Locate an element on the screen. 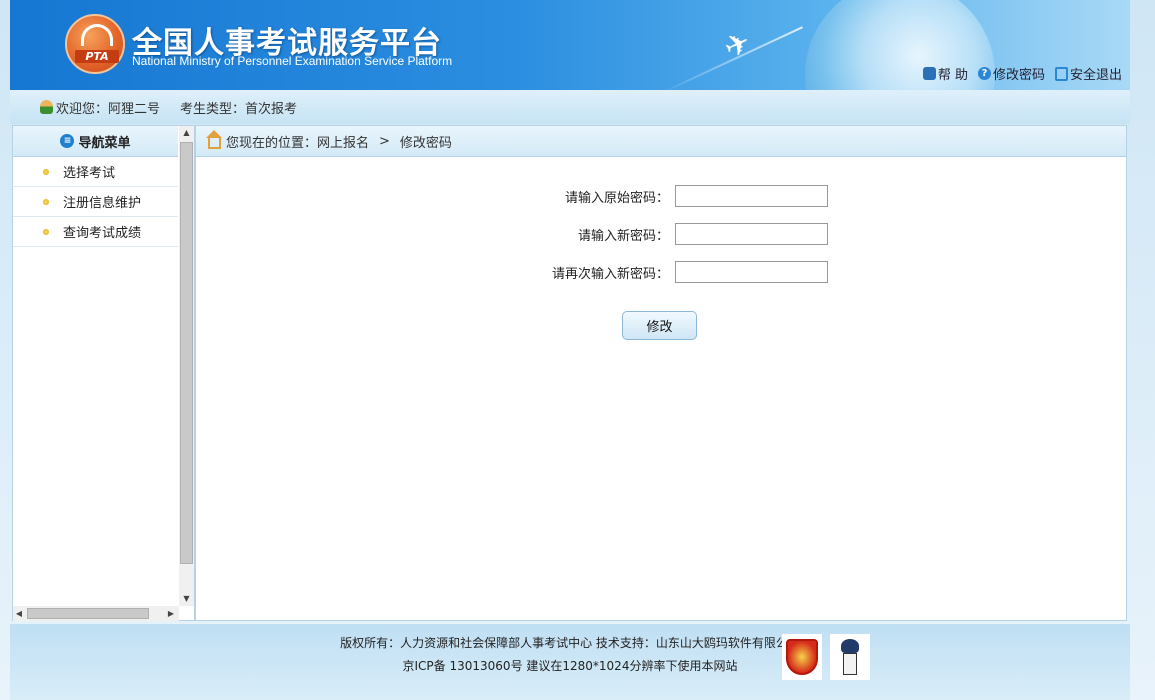 The image size is (1155, 700). scroll-down-icon: ▼ is located at coordinates (186, 599).